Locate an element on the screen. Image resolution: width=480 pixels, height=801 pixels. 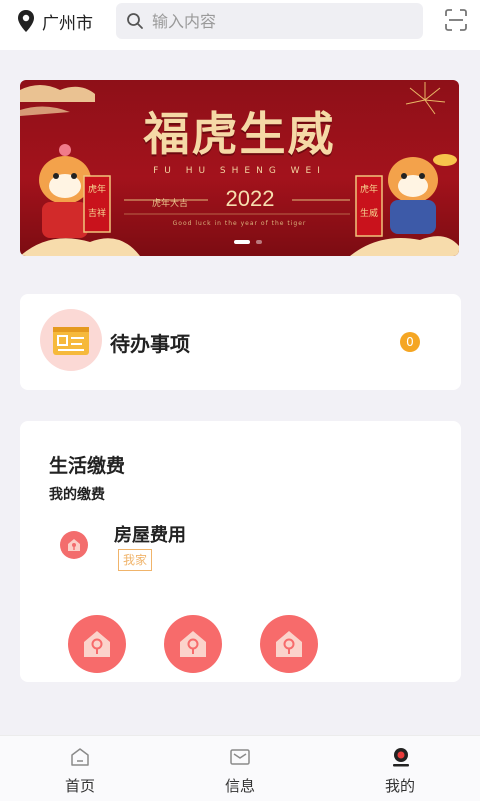
nav-item-messages: 信息 is located at coordinates (240, 768).